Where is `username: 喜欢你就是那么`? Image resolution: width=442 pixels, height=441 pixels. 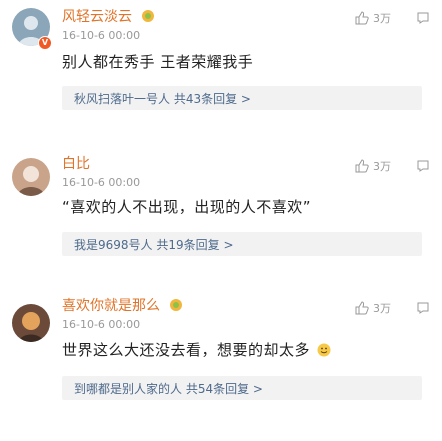
username: 喜欢你就是那么 is located at coordinates (122, 305).